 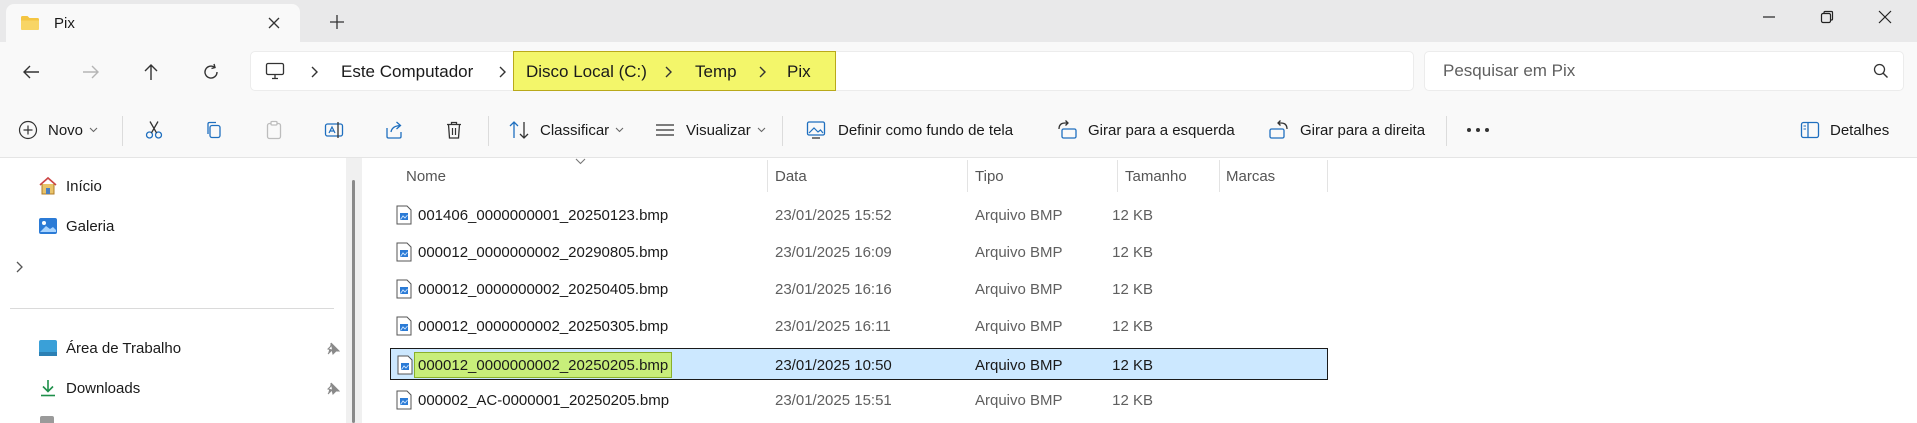 I want to click on set-wallpaper-button: Definir como fundo de tela, so click(x=909, y=130).